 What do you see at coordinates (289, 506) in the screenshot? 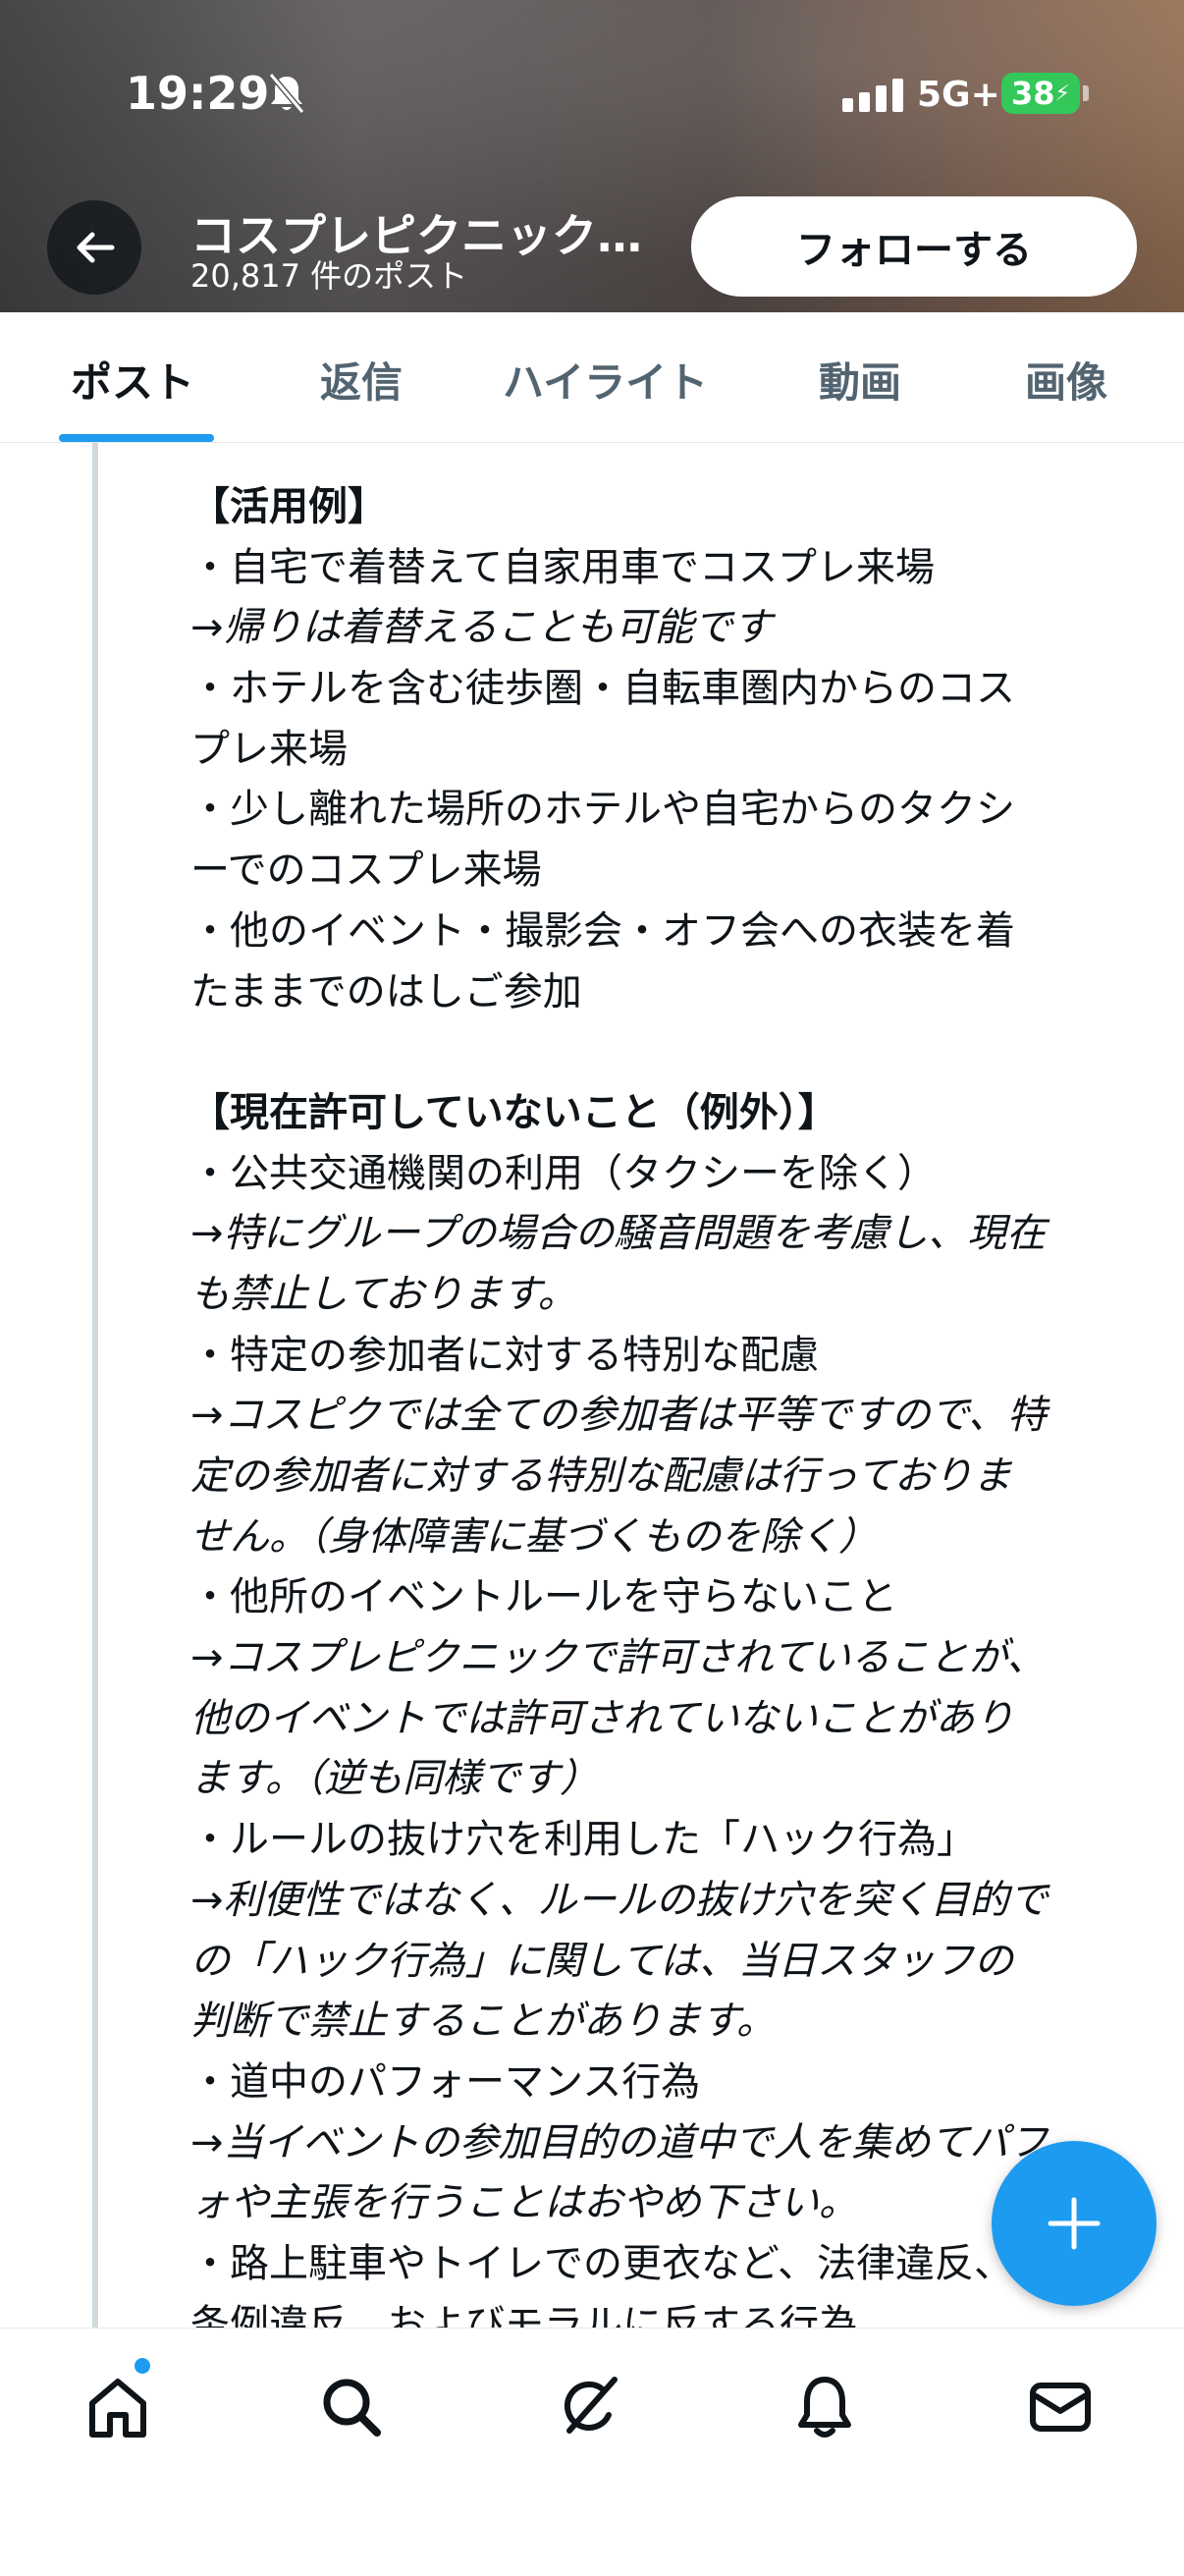
I see `post-line: 【活用例】` at bounding box center [289, 506].